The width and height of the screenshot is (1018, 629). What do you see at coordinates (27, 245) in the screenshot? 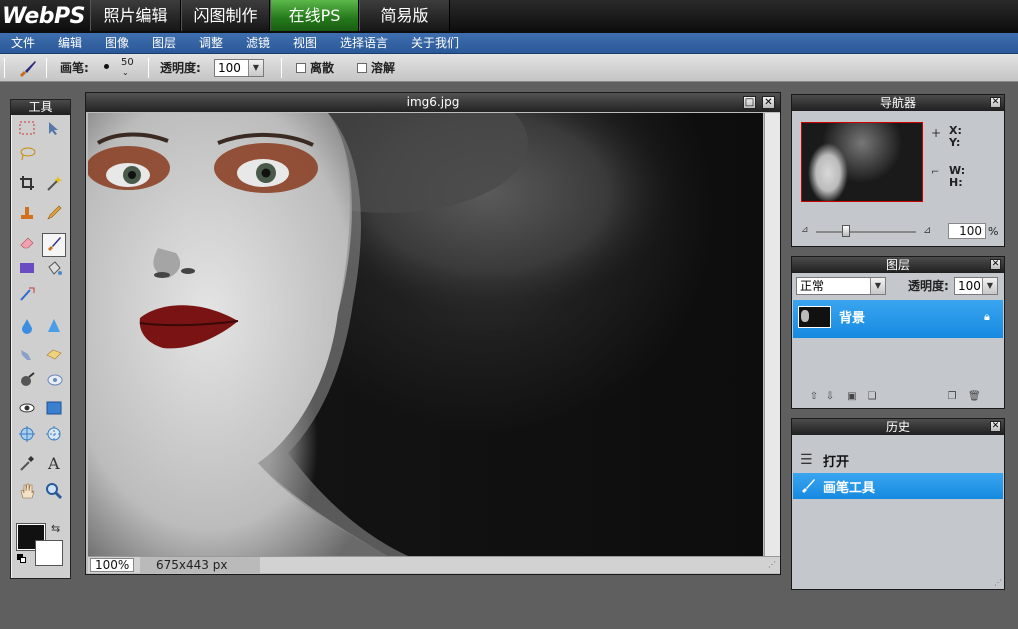
I see `eraser-icon` at bounding box center [27, 245].